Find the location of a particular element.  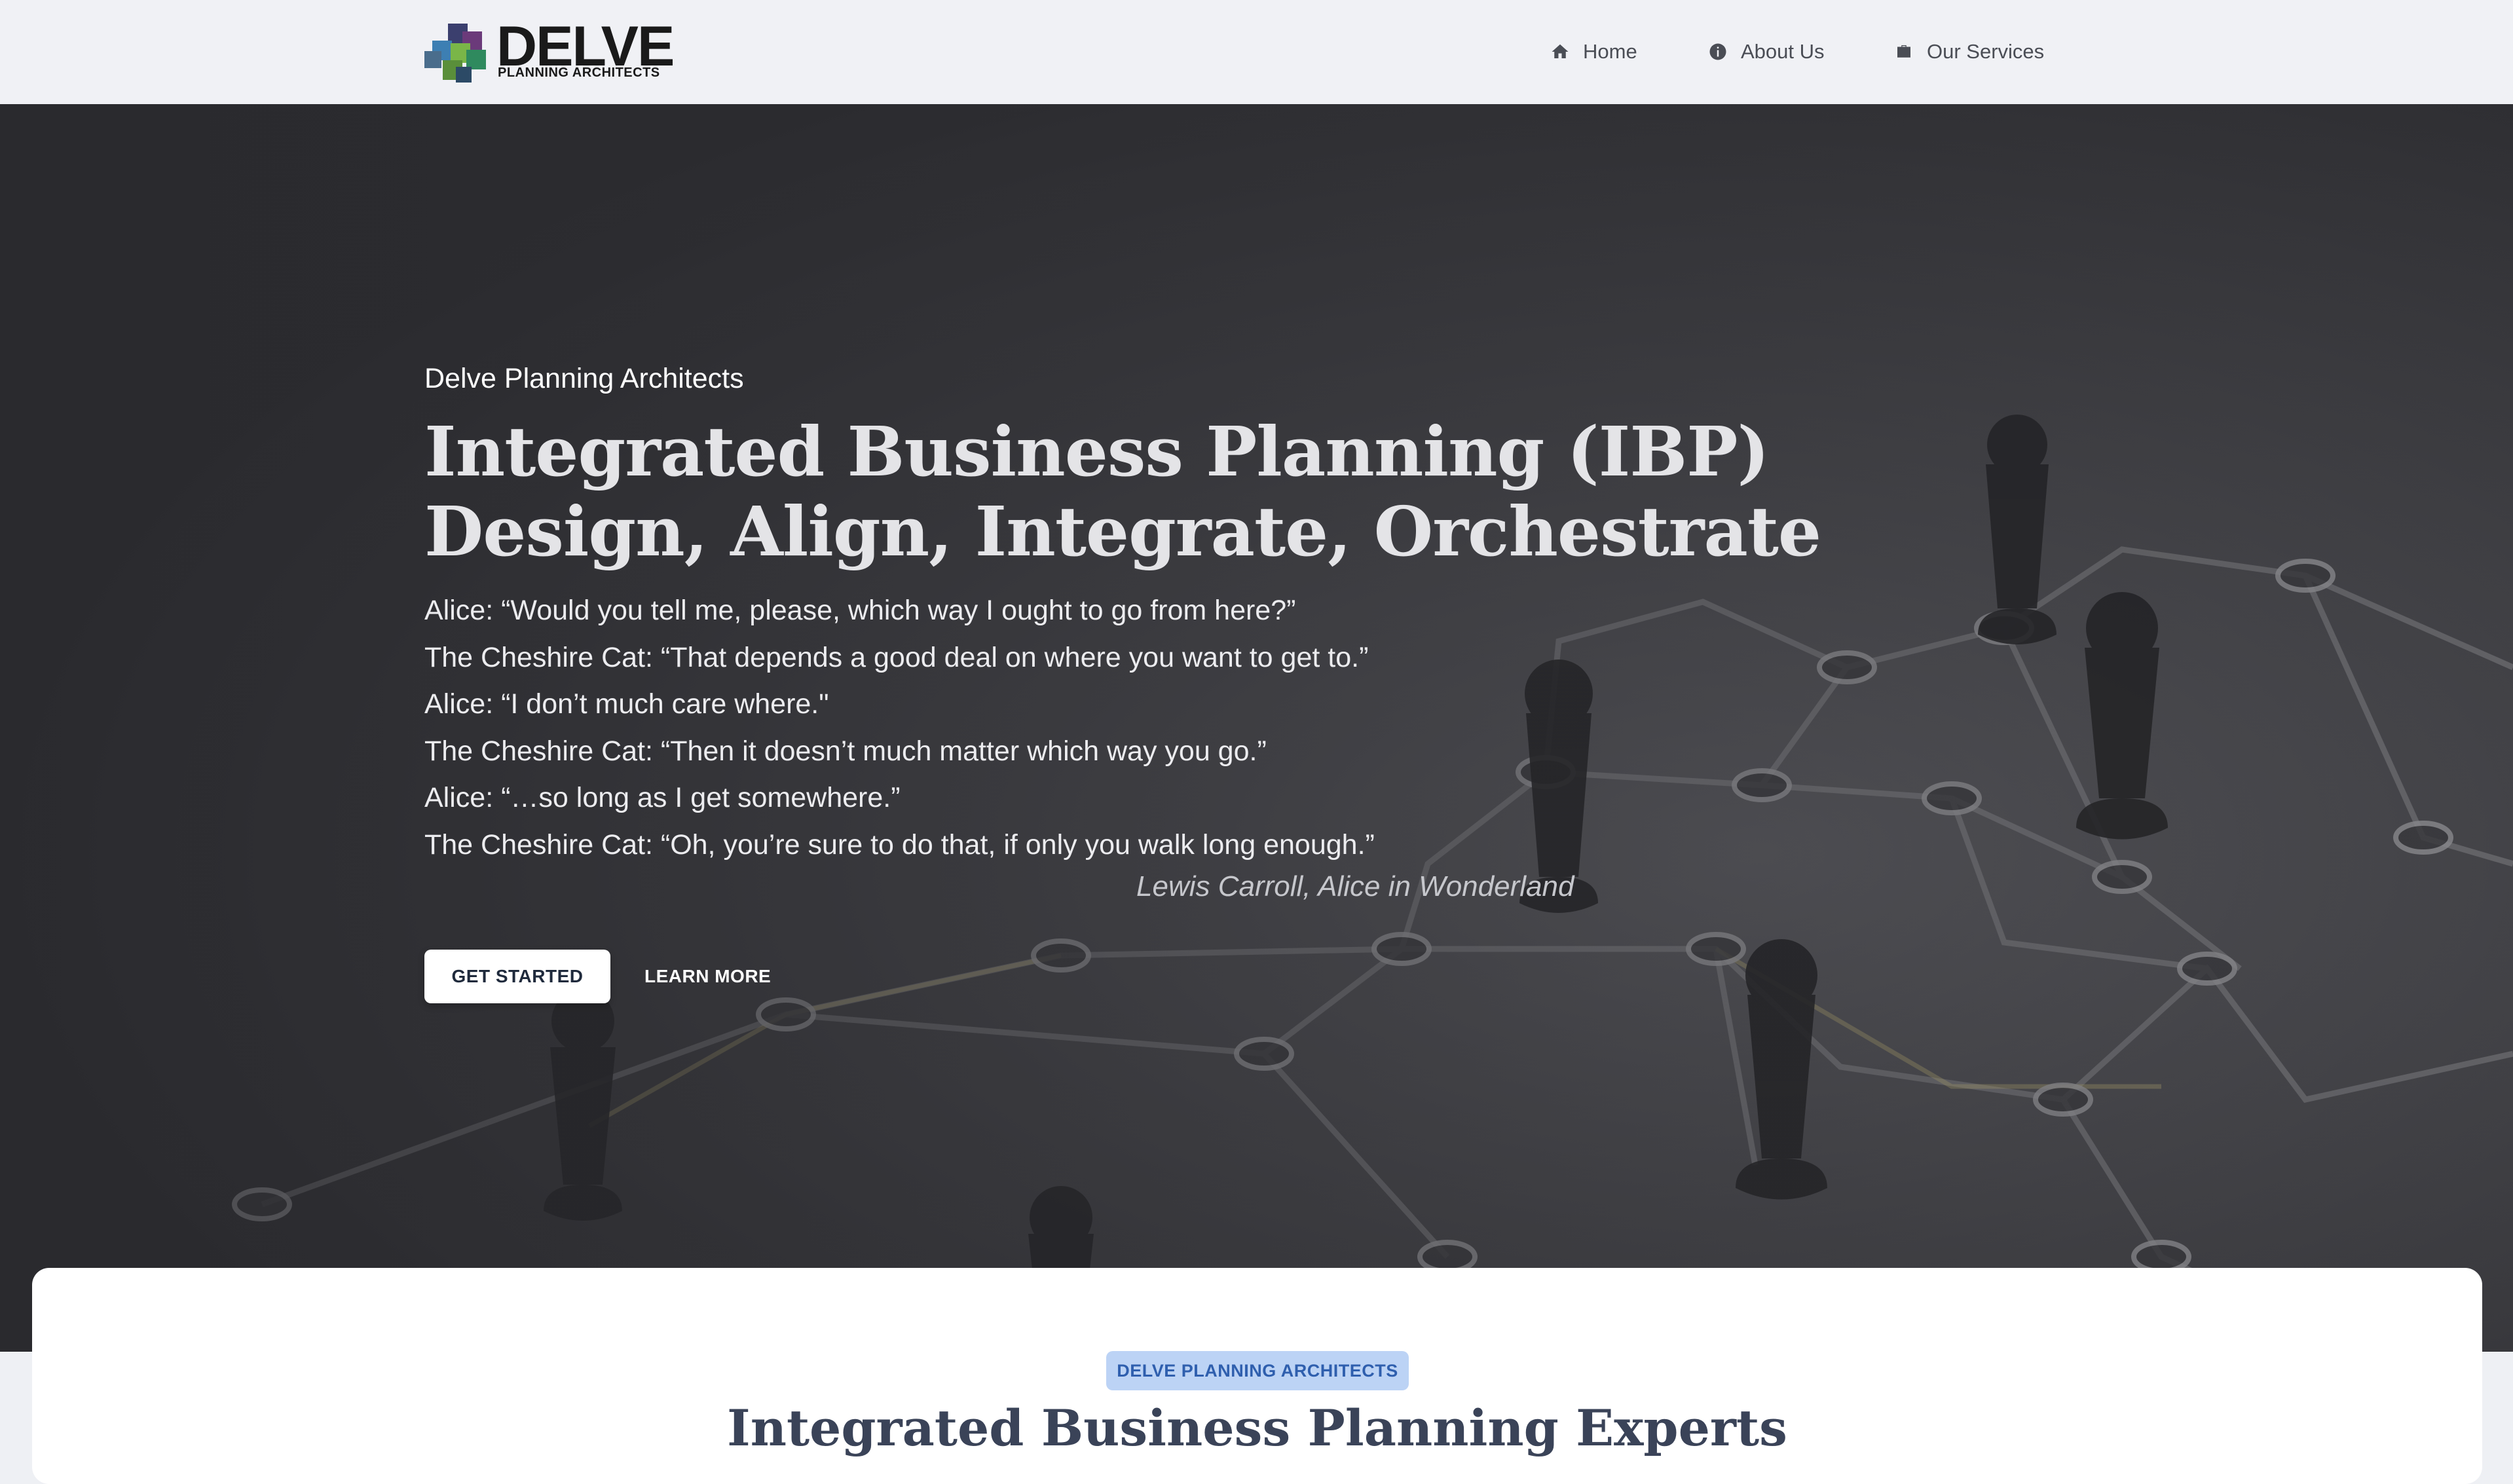

section-badge: DELVE PLANNING ARCHITECTS is located at coordinates (1257, 1370).